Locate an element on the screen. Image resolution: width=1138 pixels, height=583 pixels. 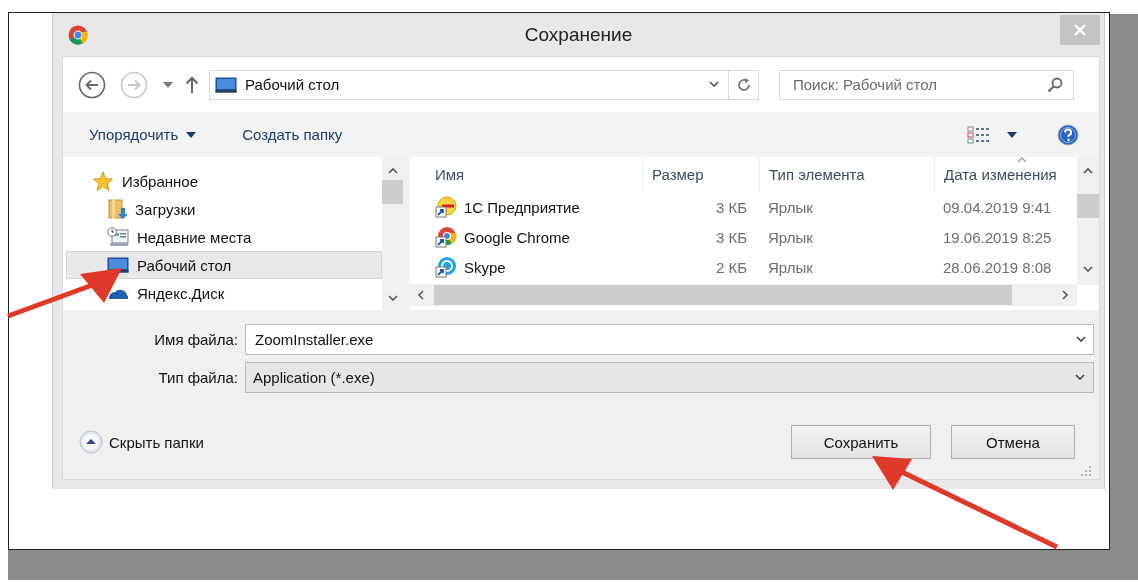
column-header: Размер is located at coordinates (700, 174).